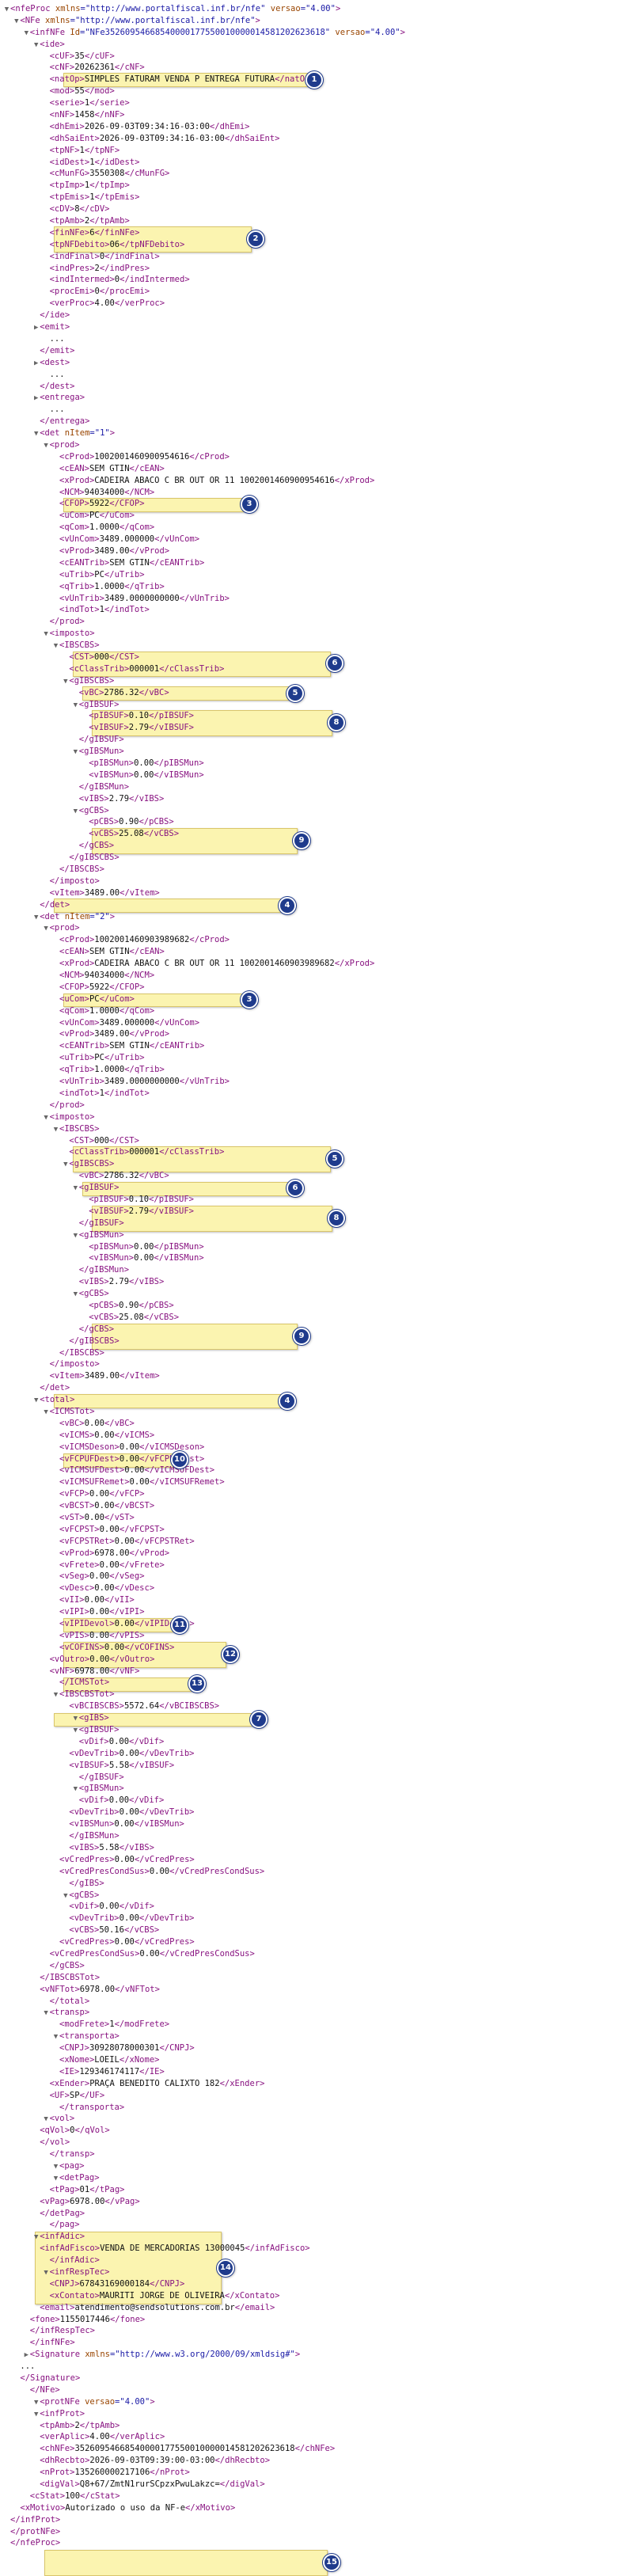 The height and width of the screenshot is (2576, 630). Describe the element at coordinates (159, 1305) in the screenshot. I see `xml-tag: pCBS` at that location.